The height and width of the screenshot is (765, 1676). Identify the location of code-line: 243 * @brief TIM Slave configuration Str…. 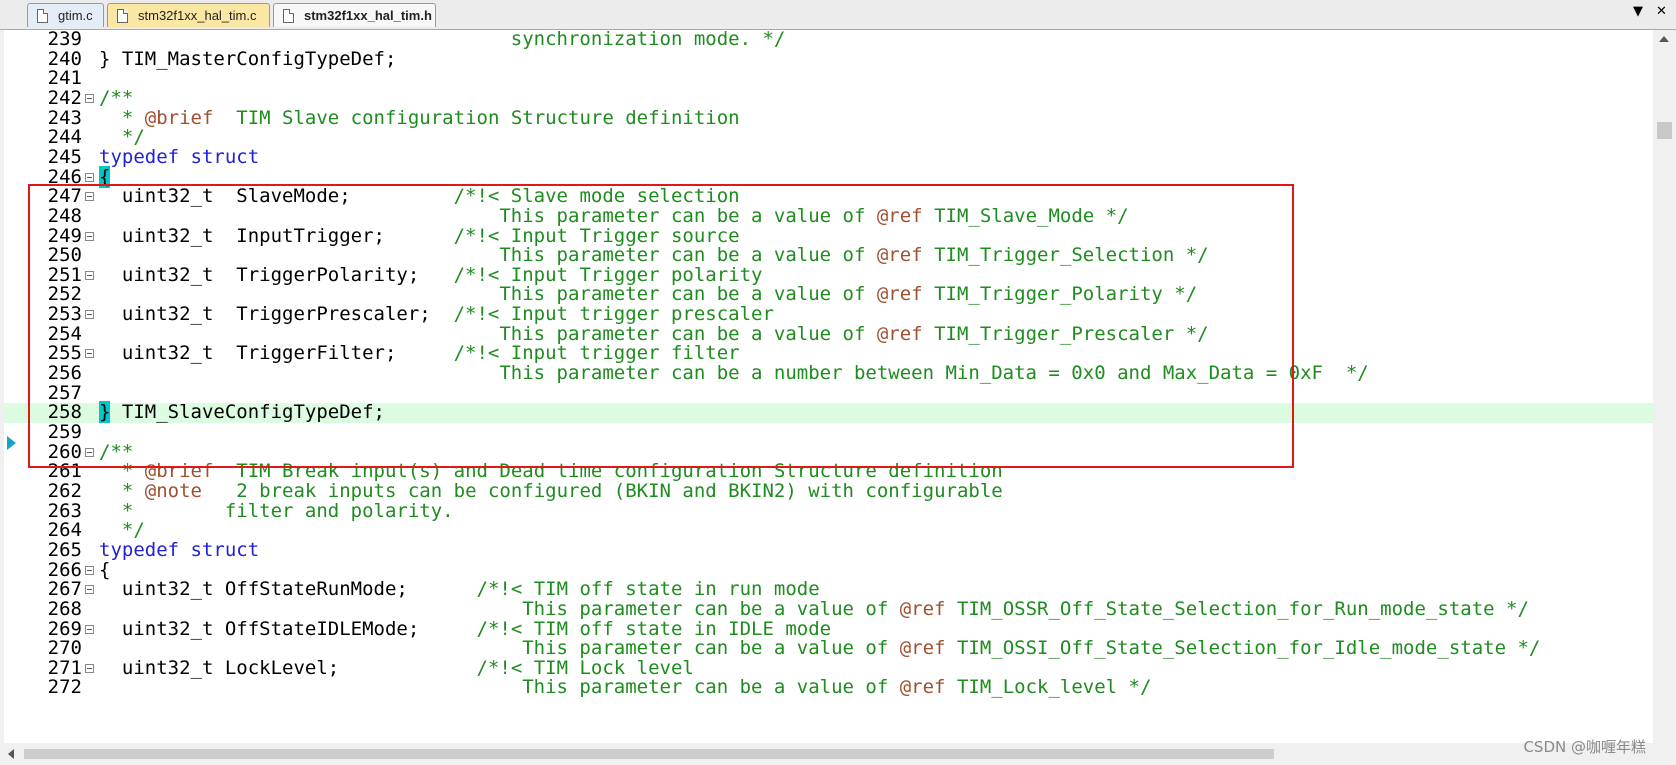
(828, 117).